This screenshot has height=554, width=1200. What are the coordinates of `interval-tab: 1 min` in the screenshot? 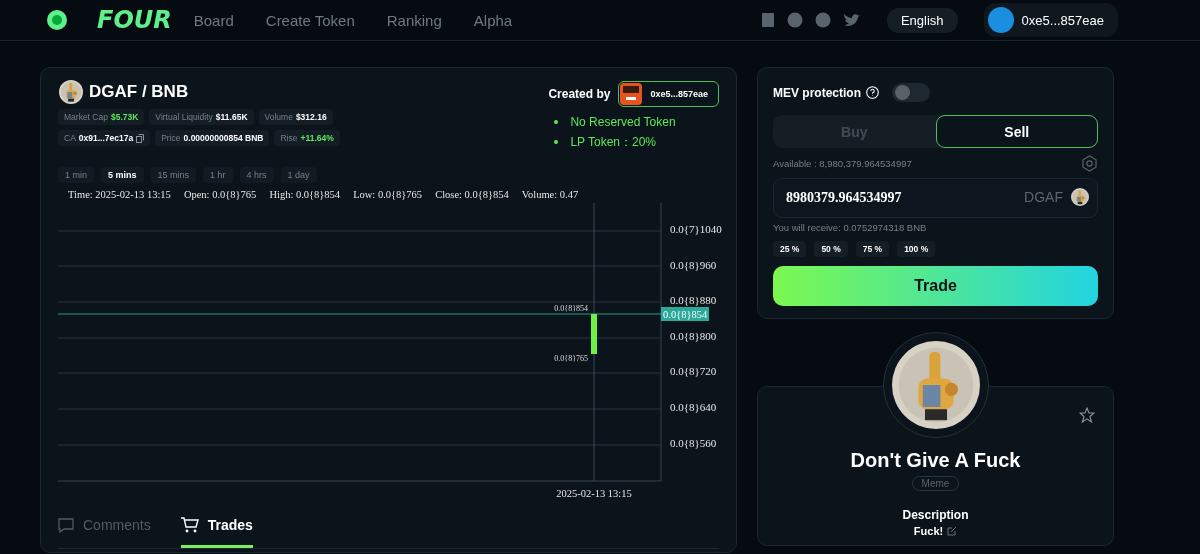 It's located at (76, 175).